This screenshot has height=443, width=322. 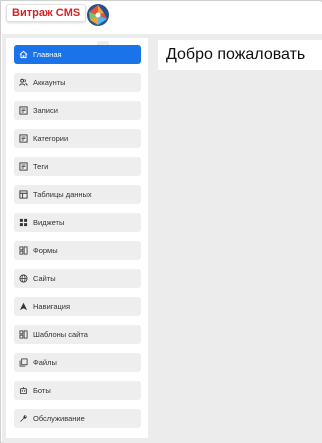 What do you see at coordinates (46, 13) in the screenshot?
I see `brand-title: Витраж CMS` at bounding box center [46, 13].